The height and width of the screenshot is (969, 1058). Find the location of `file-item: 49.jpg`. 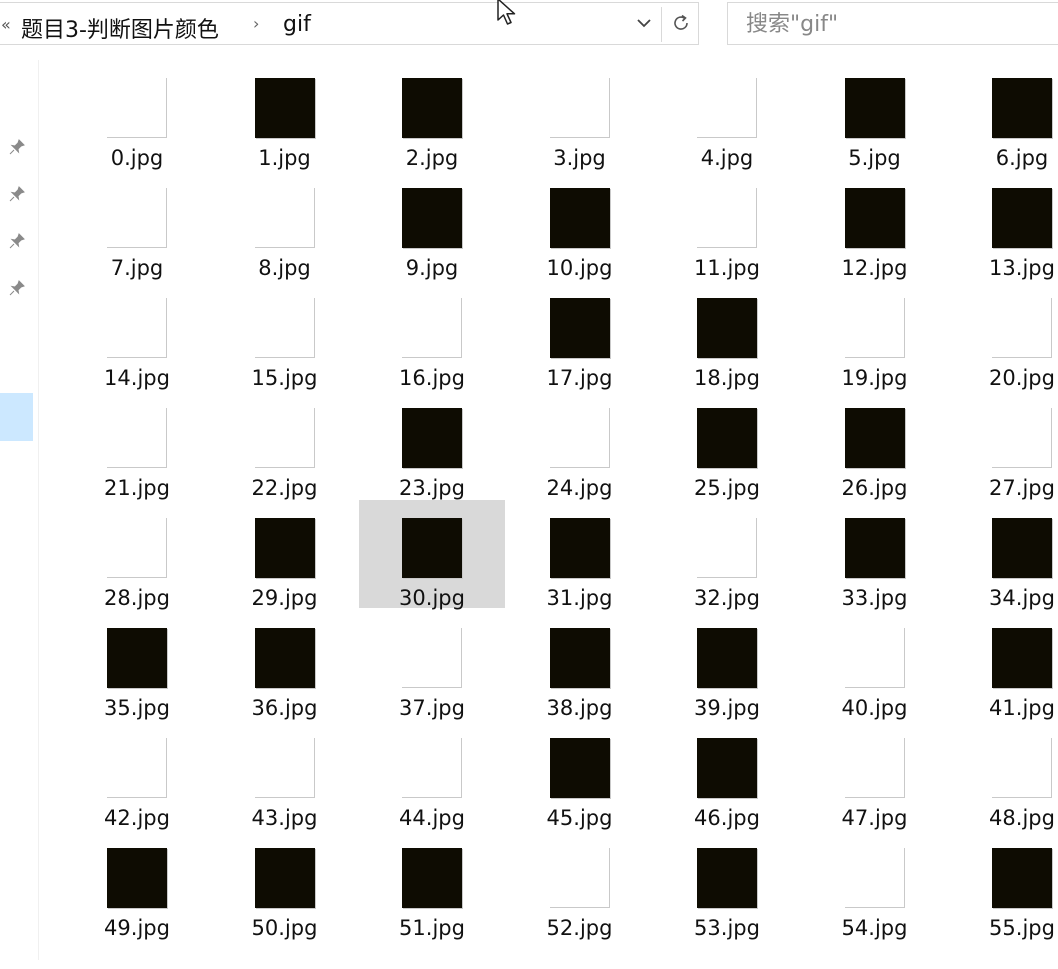

file-item: 49.jpg is located at coordinates (137, 885).